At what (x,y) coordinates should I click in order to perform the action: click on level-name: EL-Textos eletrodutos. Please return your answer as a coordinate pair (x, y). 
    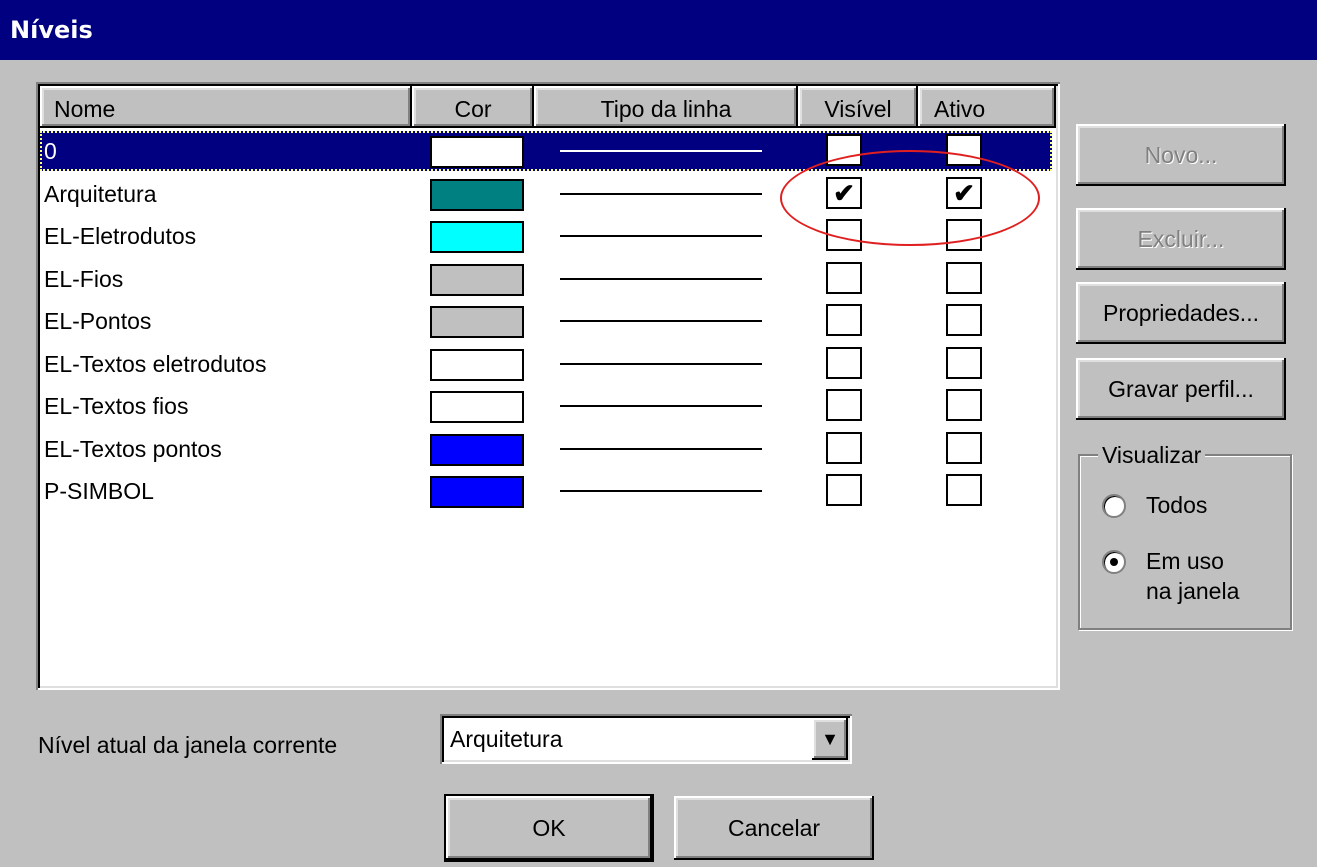
    Looking at the image, I should click on (155, 363).